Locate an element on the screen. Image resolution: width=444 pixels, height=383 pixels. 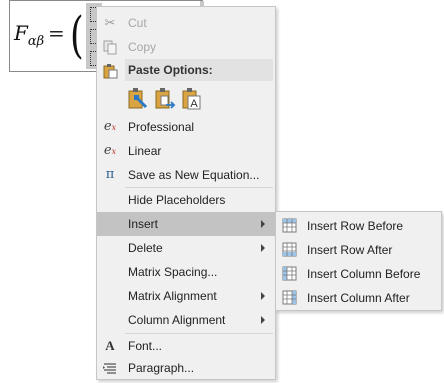
paste-options-header: Paste Options: is located at coordinates (199, 70).